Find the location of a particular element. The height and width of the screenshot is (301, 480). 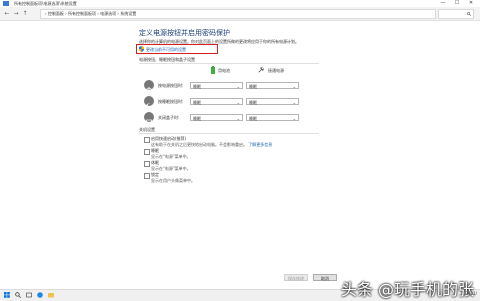

change-link-label: 更改当前不可用的设置 is located at coordinates (166, 49).